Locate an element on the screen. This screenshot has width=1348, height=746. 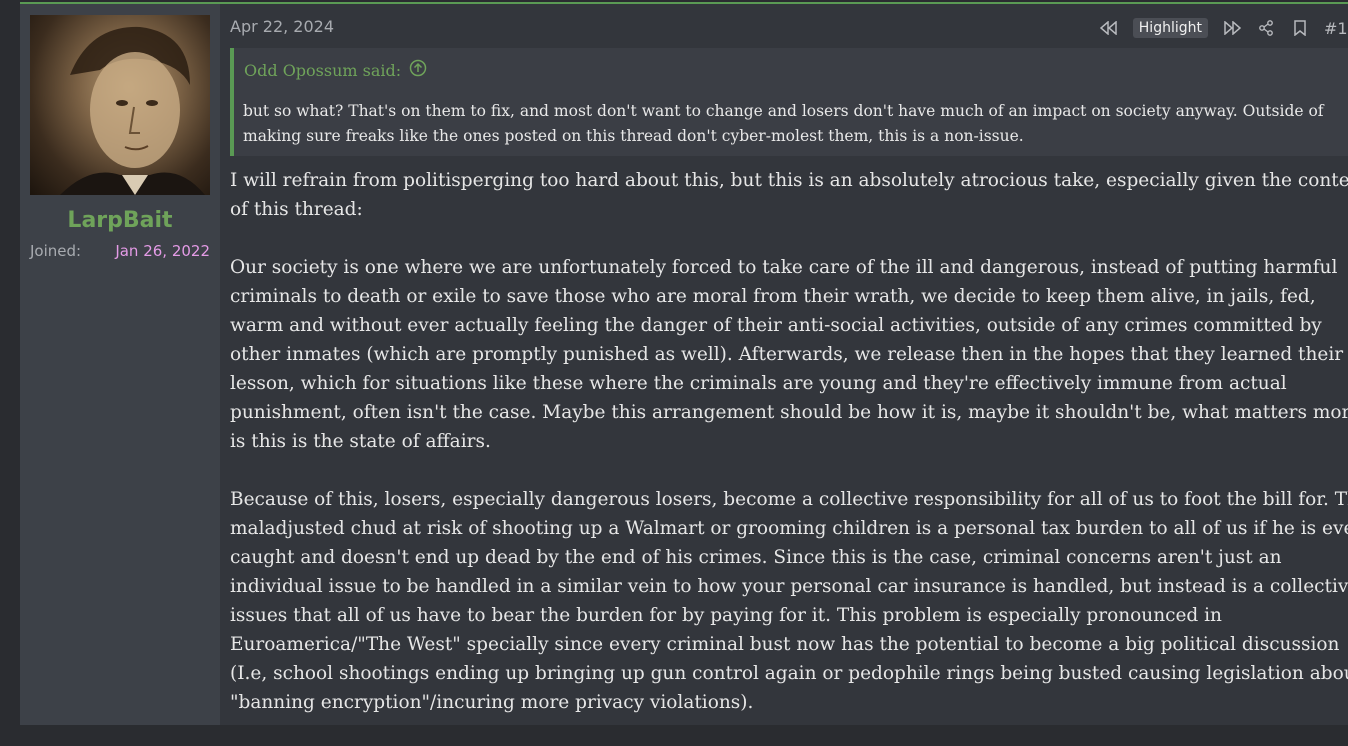
post-date: Apr 22, 2024 is located at coordinates (282, 26).